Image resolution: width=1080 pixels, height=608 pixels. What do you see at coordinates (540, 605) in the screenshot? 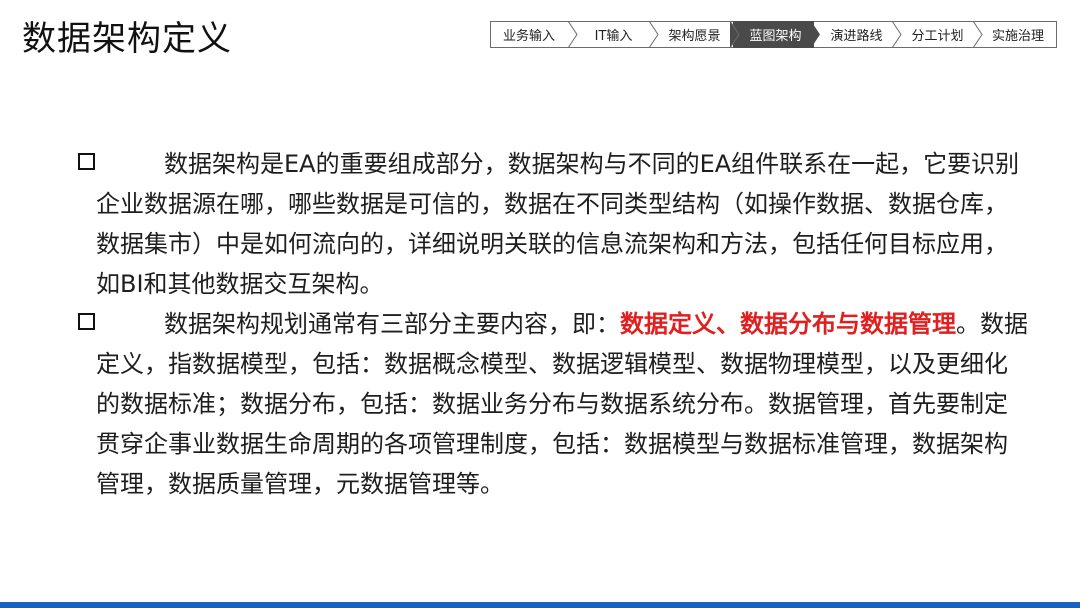
I see `bottom-accent-bar` at bounding box center [540, 605].